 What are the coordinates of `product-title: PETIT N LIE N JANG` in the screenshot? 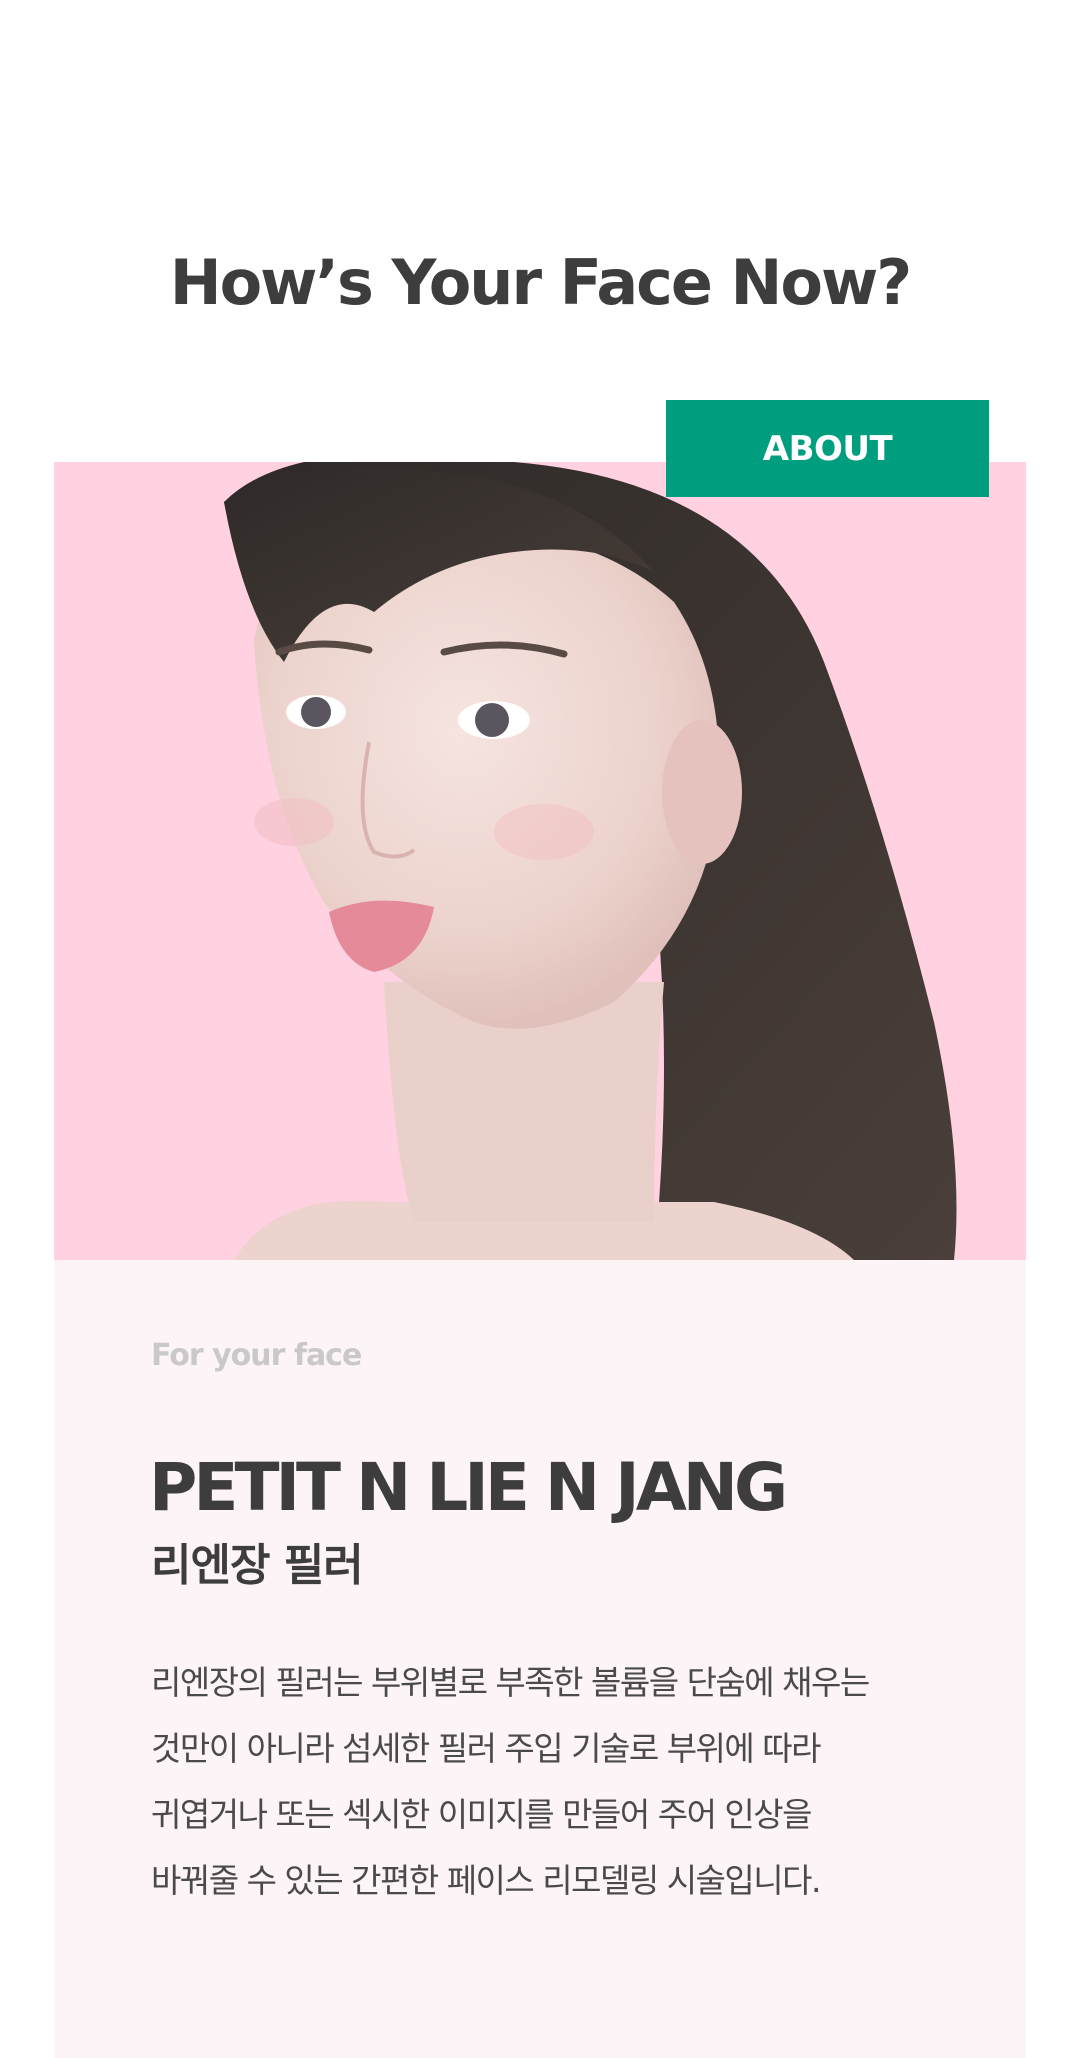 It's located at (468, 1487).